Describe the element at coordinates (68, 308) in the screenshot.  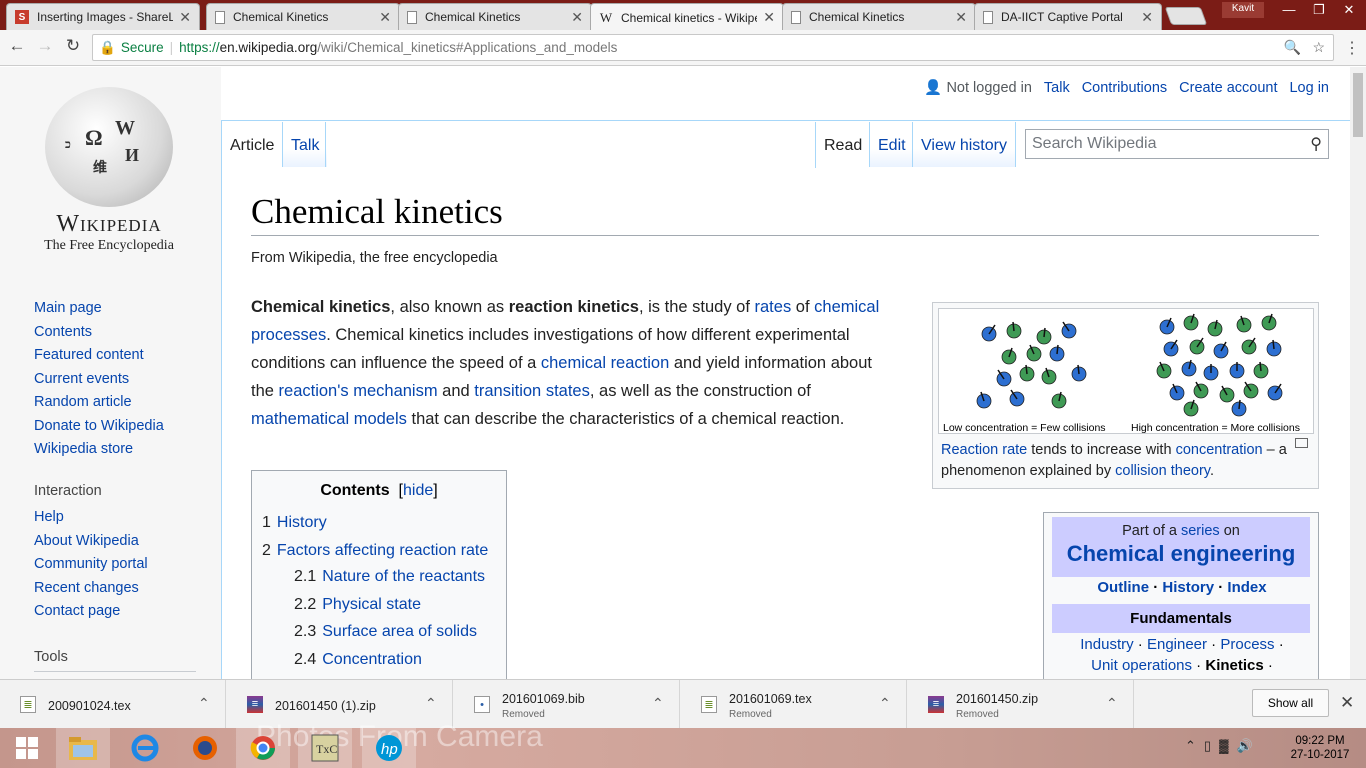
I see `sidebar-link: Main page` at that location.